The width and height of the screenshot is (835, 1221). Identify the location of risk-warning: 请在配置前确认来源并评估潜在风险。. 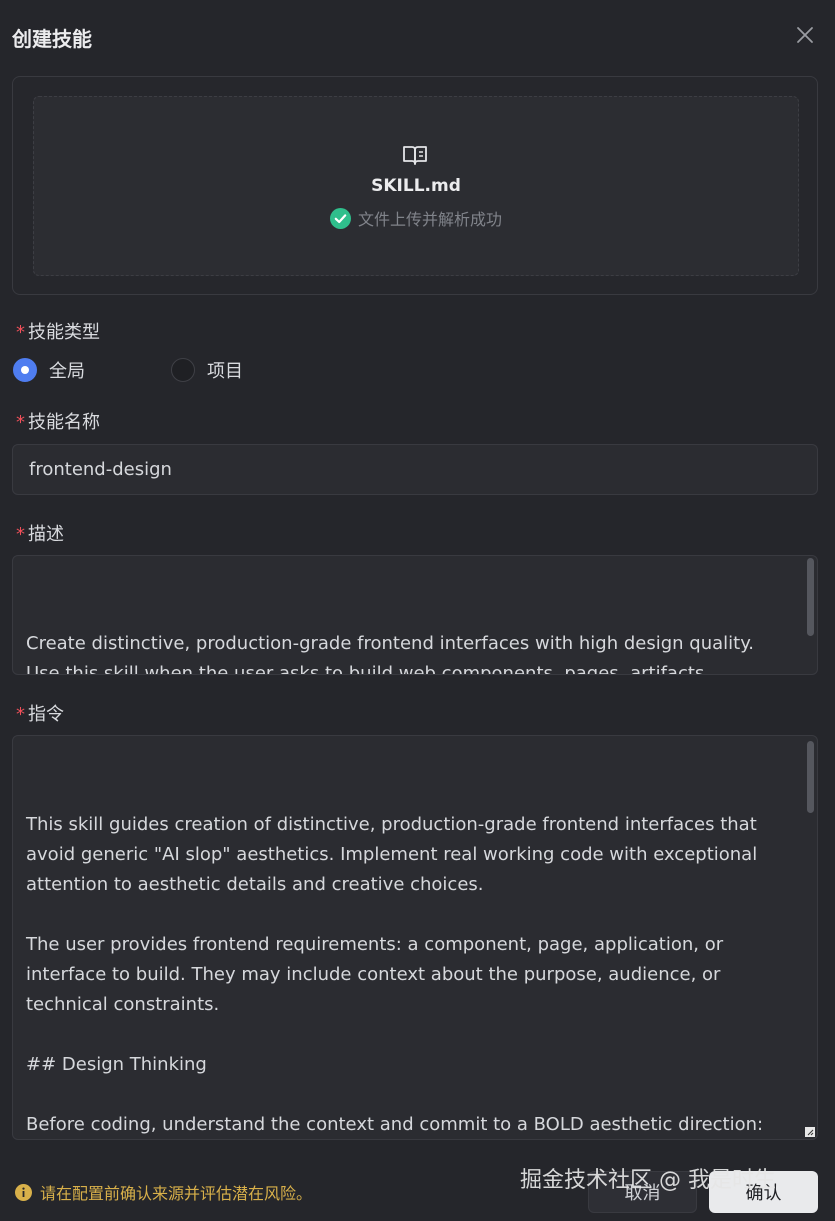
(163, 1192).